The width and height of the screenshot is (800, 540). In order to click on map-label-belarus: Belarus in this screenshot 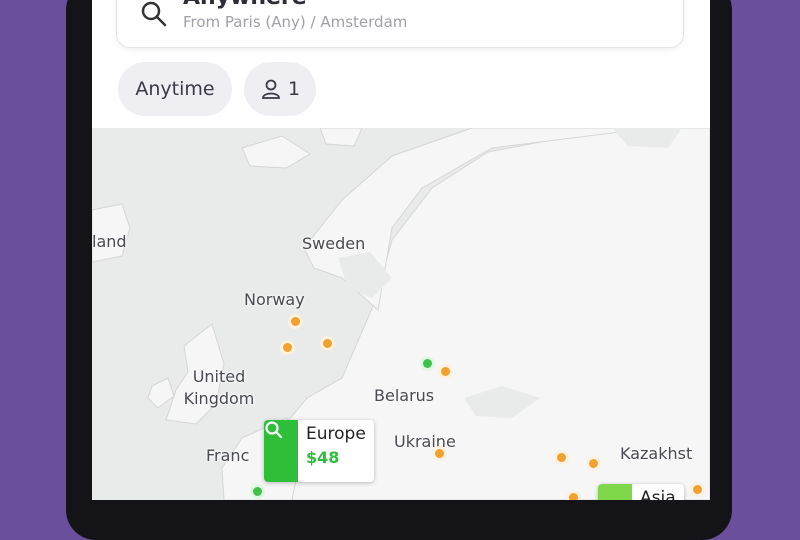, I will do `click(404, 395)`.